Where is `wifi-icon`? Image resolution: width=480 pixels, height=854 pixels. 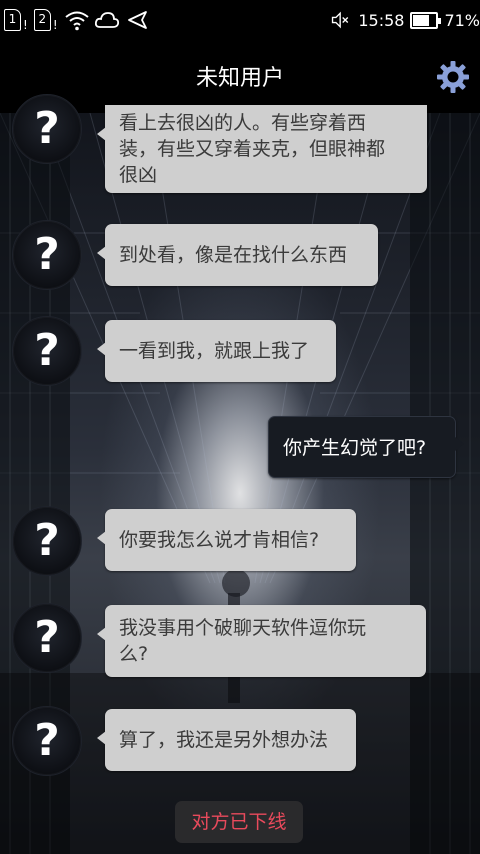 wifi-icon is located at coordinates (76, 21).